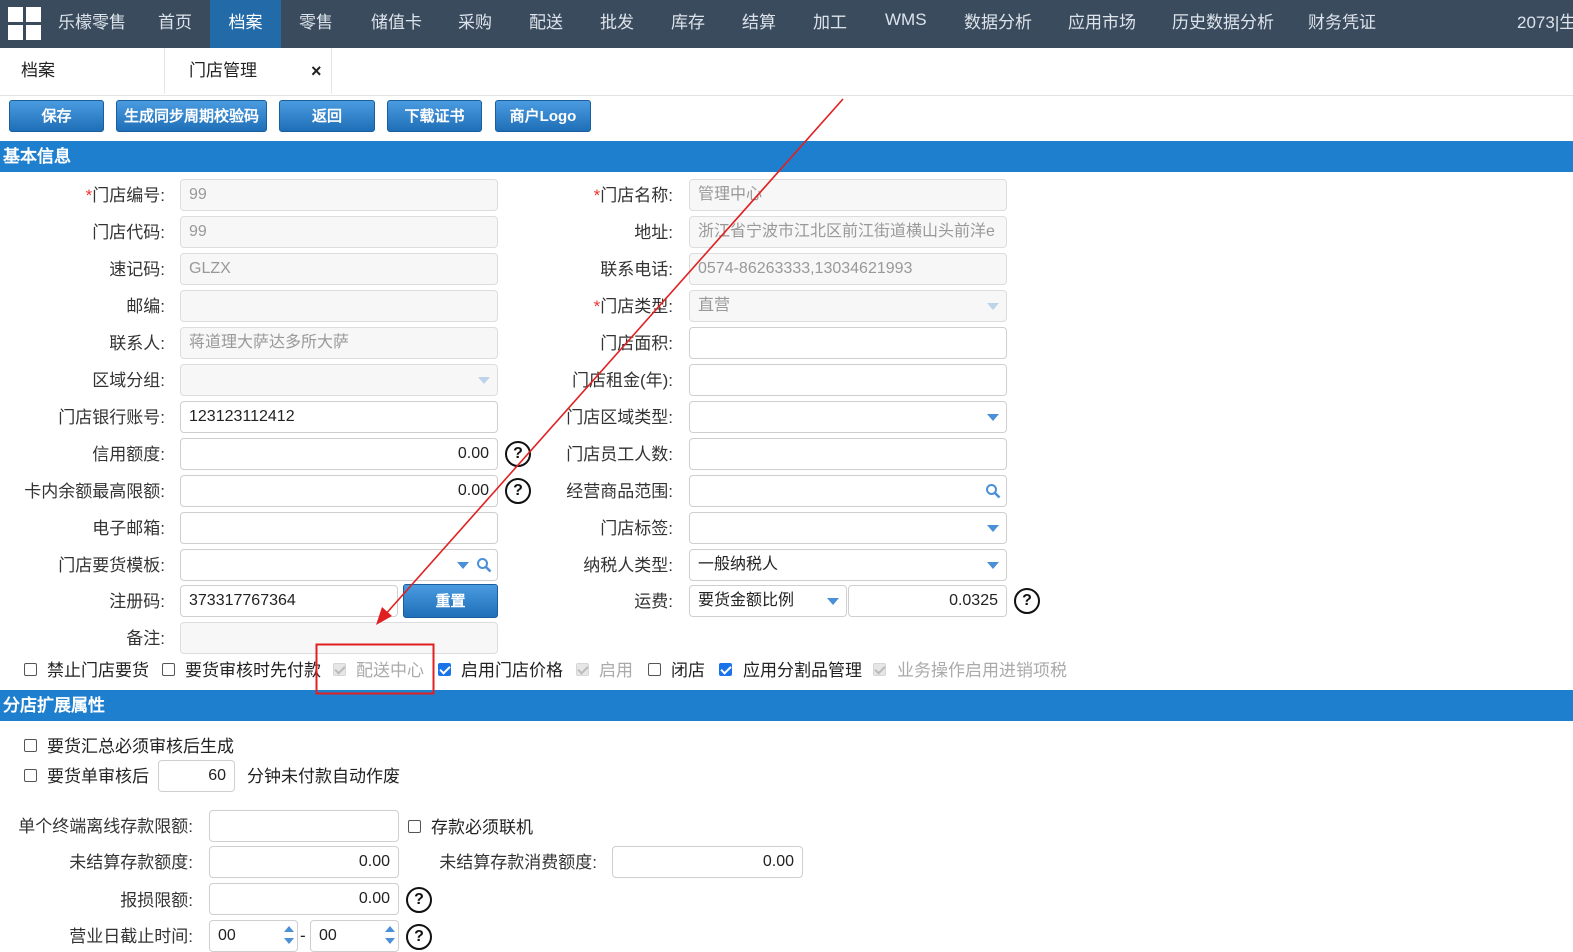 The width and height of the screenshot is (1573, 952). Describe the element at coordinates (444, 669) in the screenshot. I see `checkbox-store-price` at that location.